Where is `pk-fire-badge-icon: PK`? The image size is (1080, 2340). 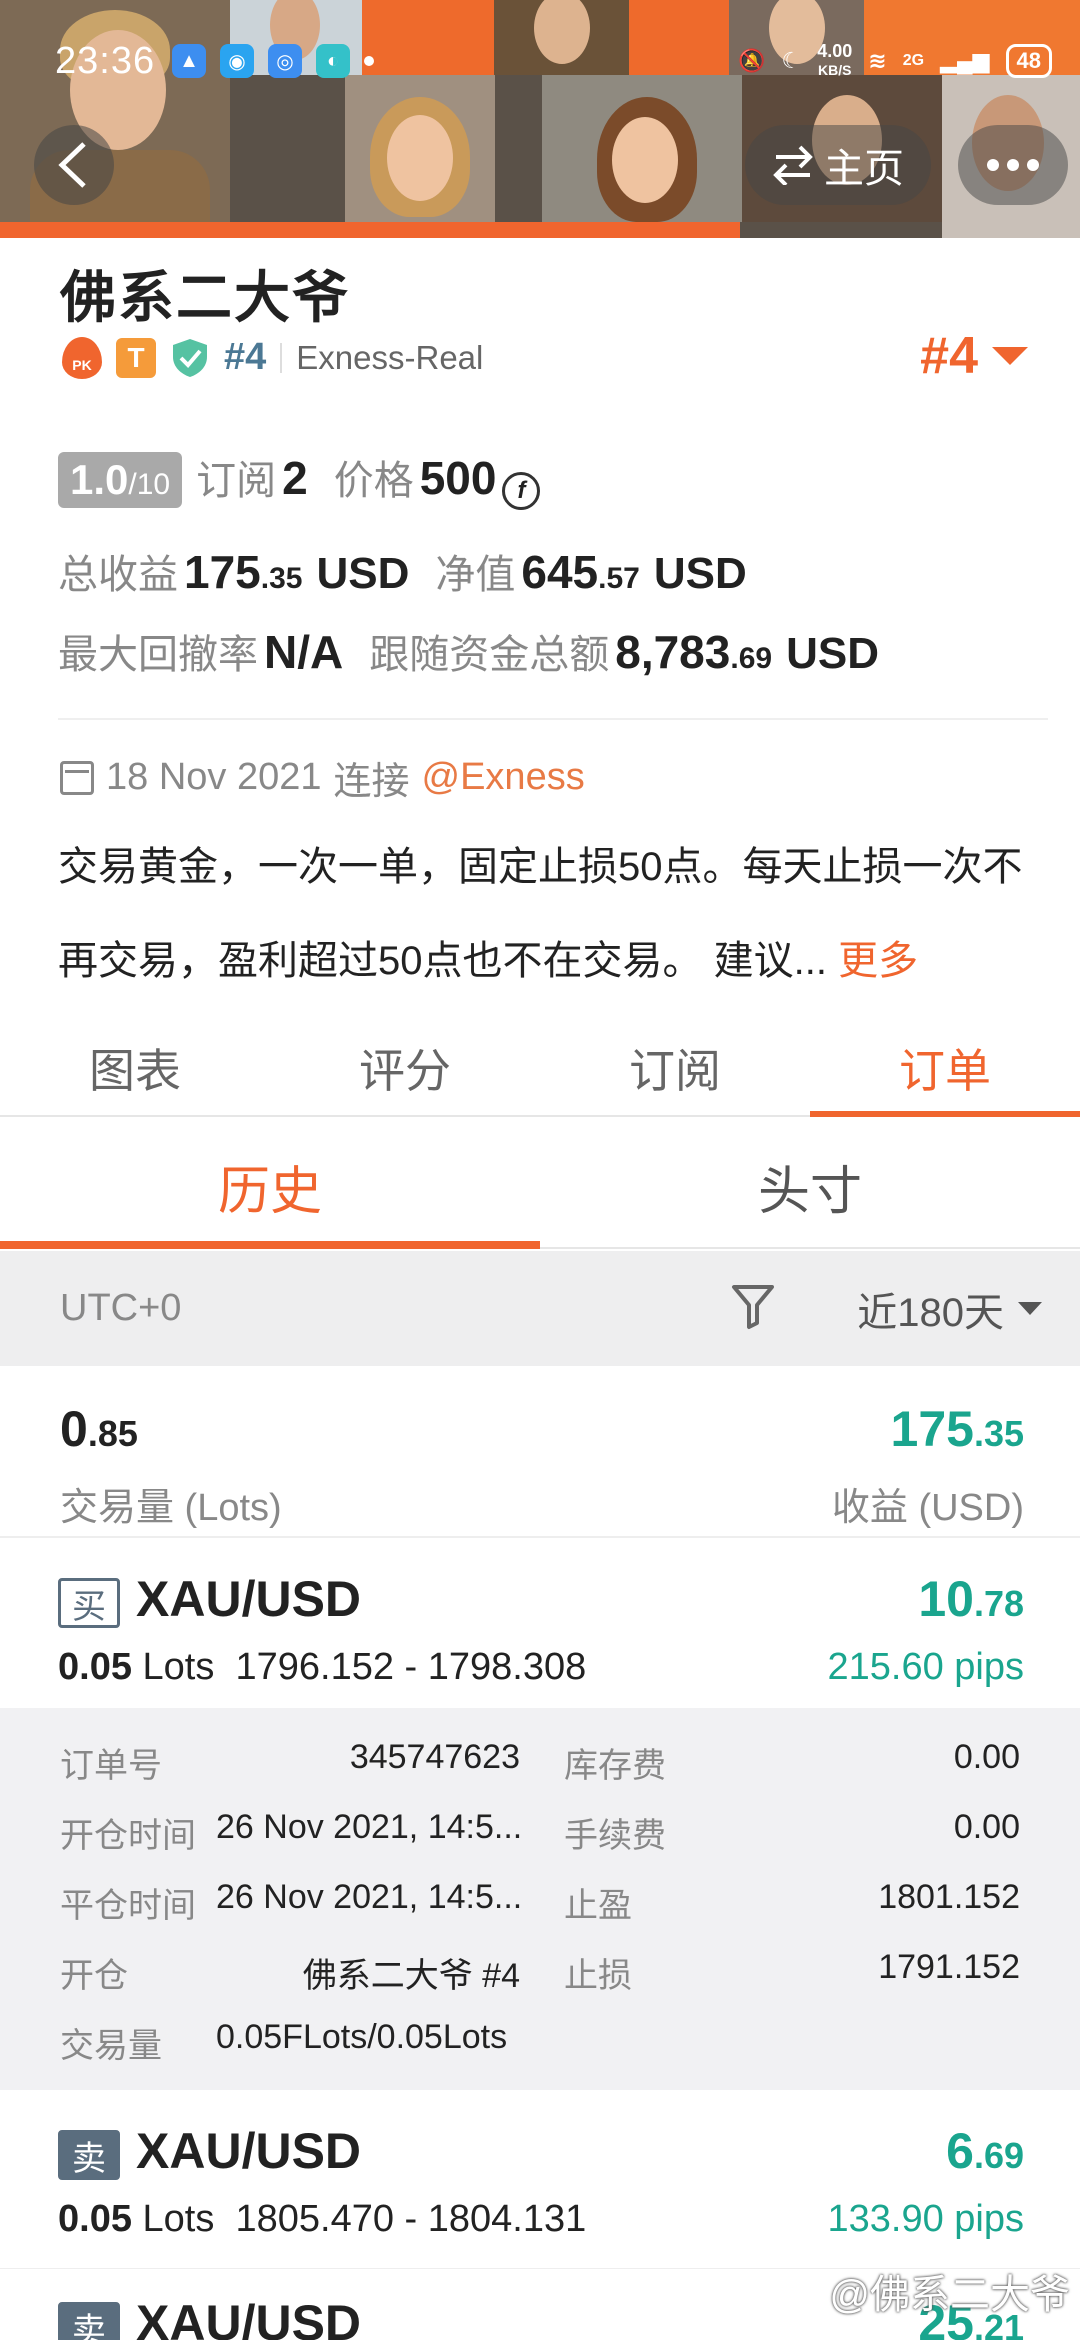 pk-fire-badge-icon: PK is located at coordinates (82, 357).